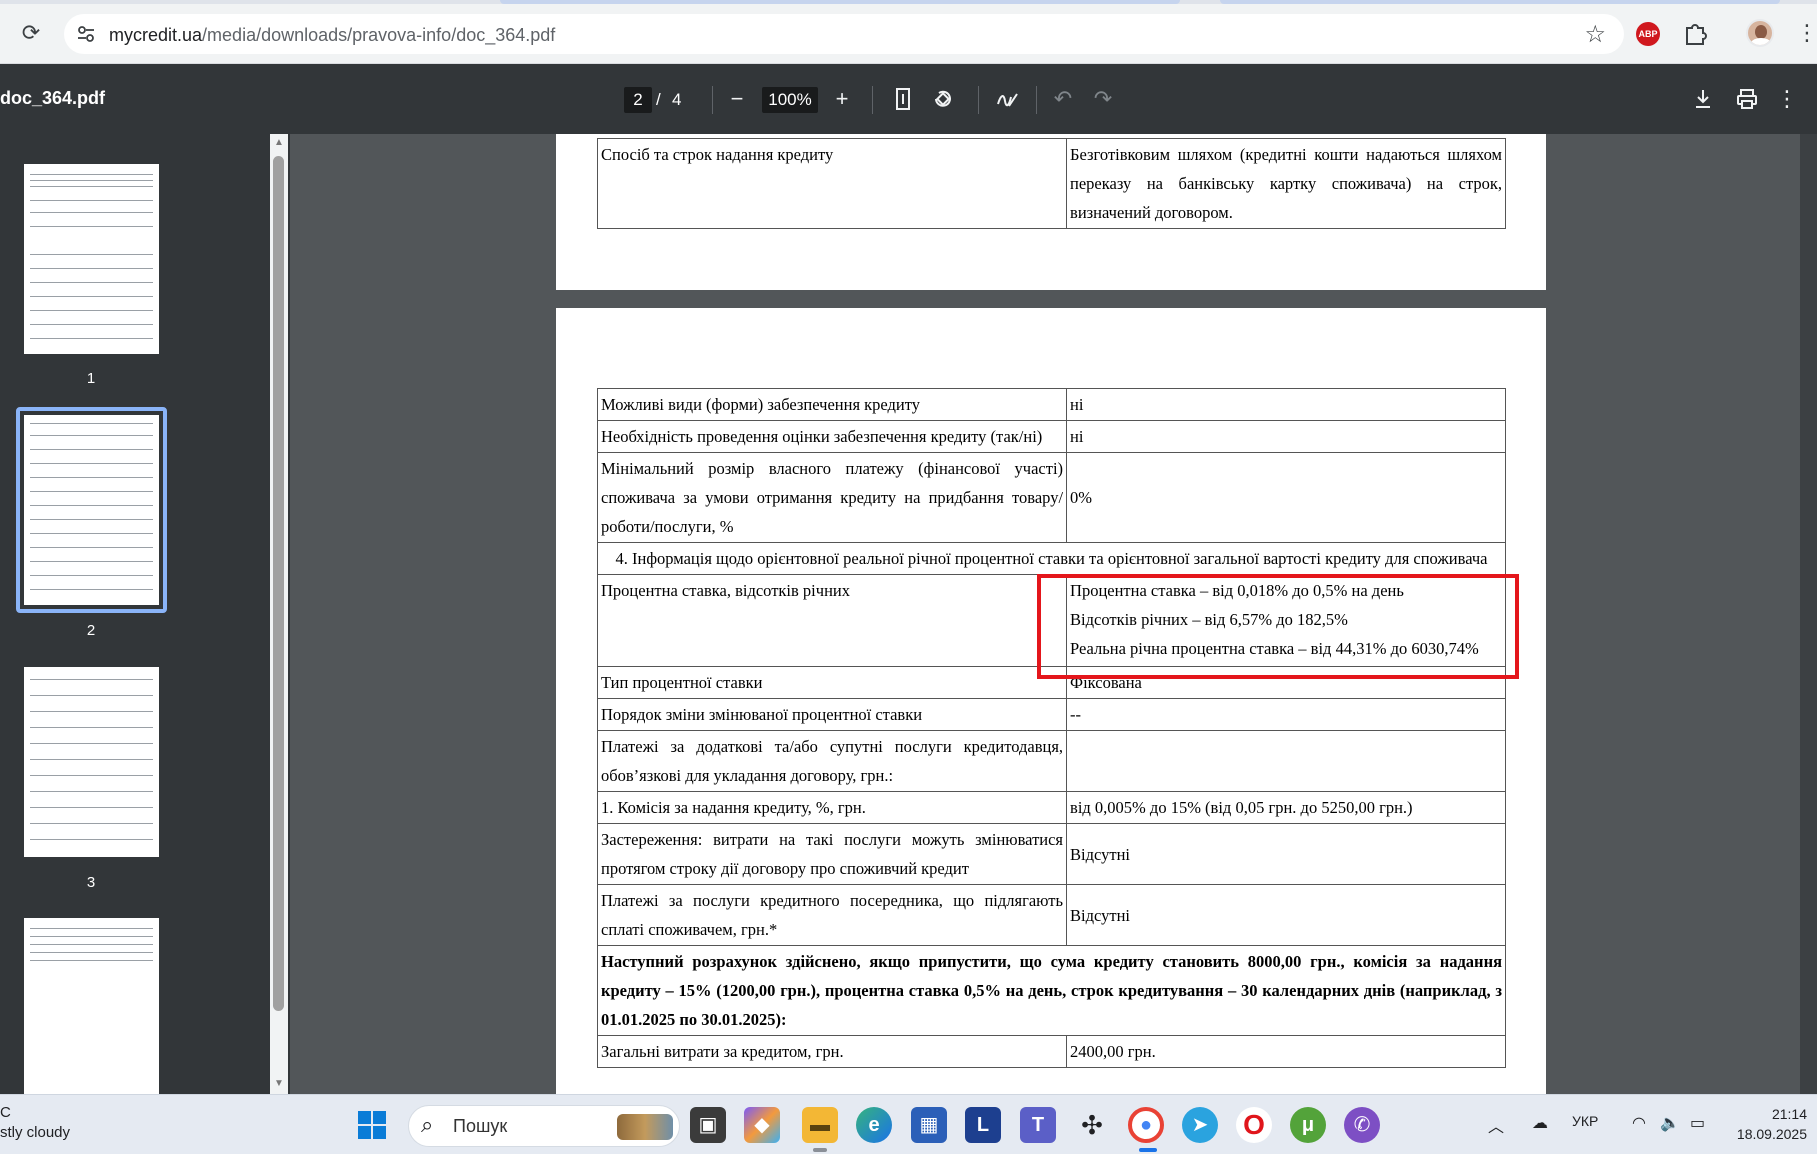  Describe the element at coordinates (1286, 761) in the screenshot. I see `table-cell-value` at that location.